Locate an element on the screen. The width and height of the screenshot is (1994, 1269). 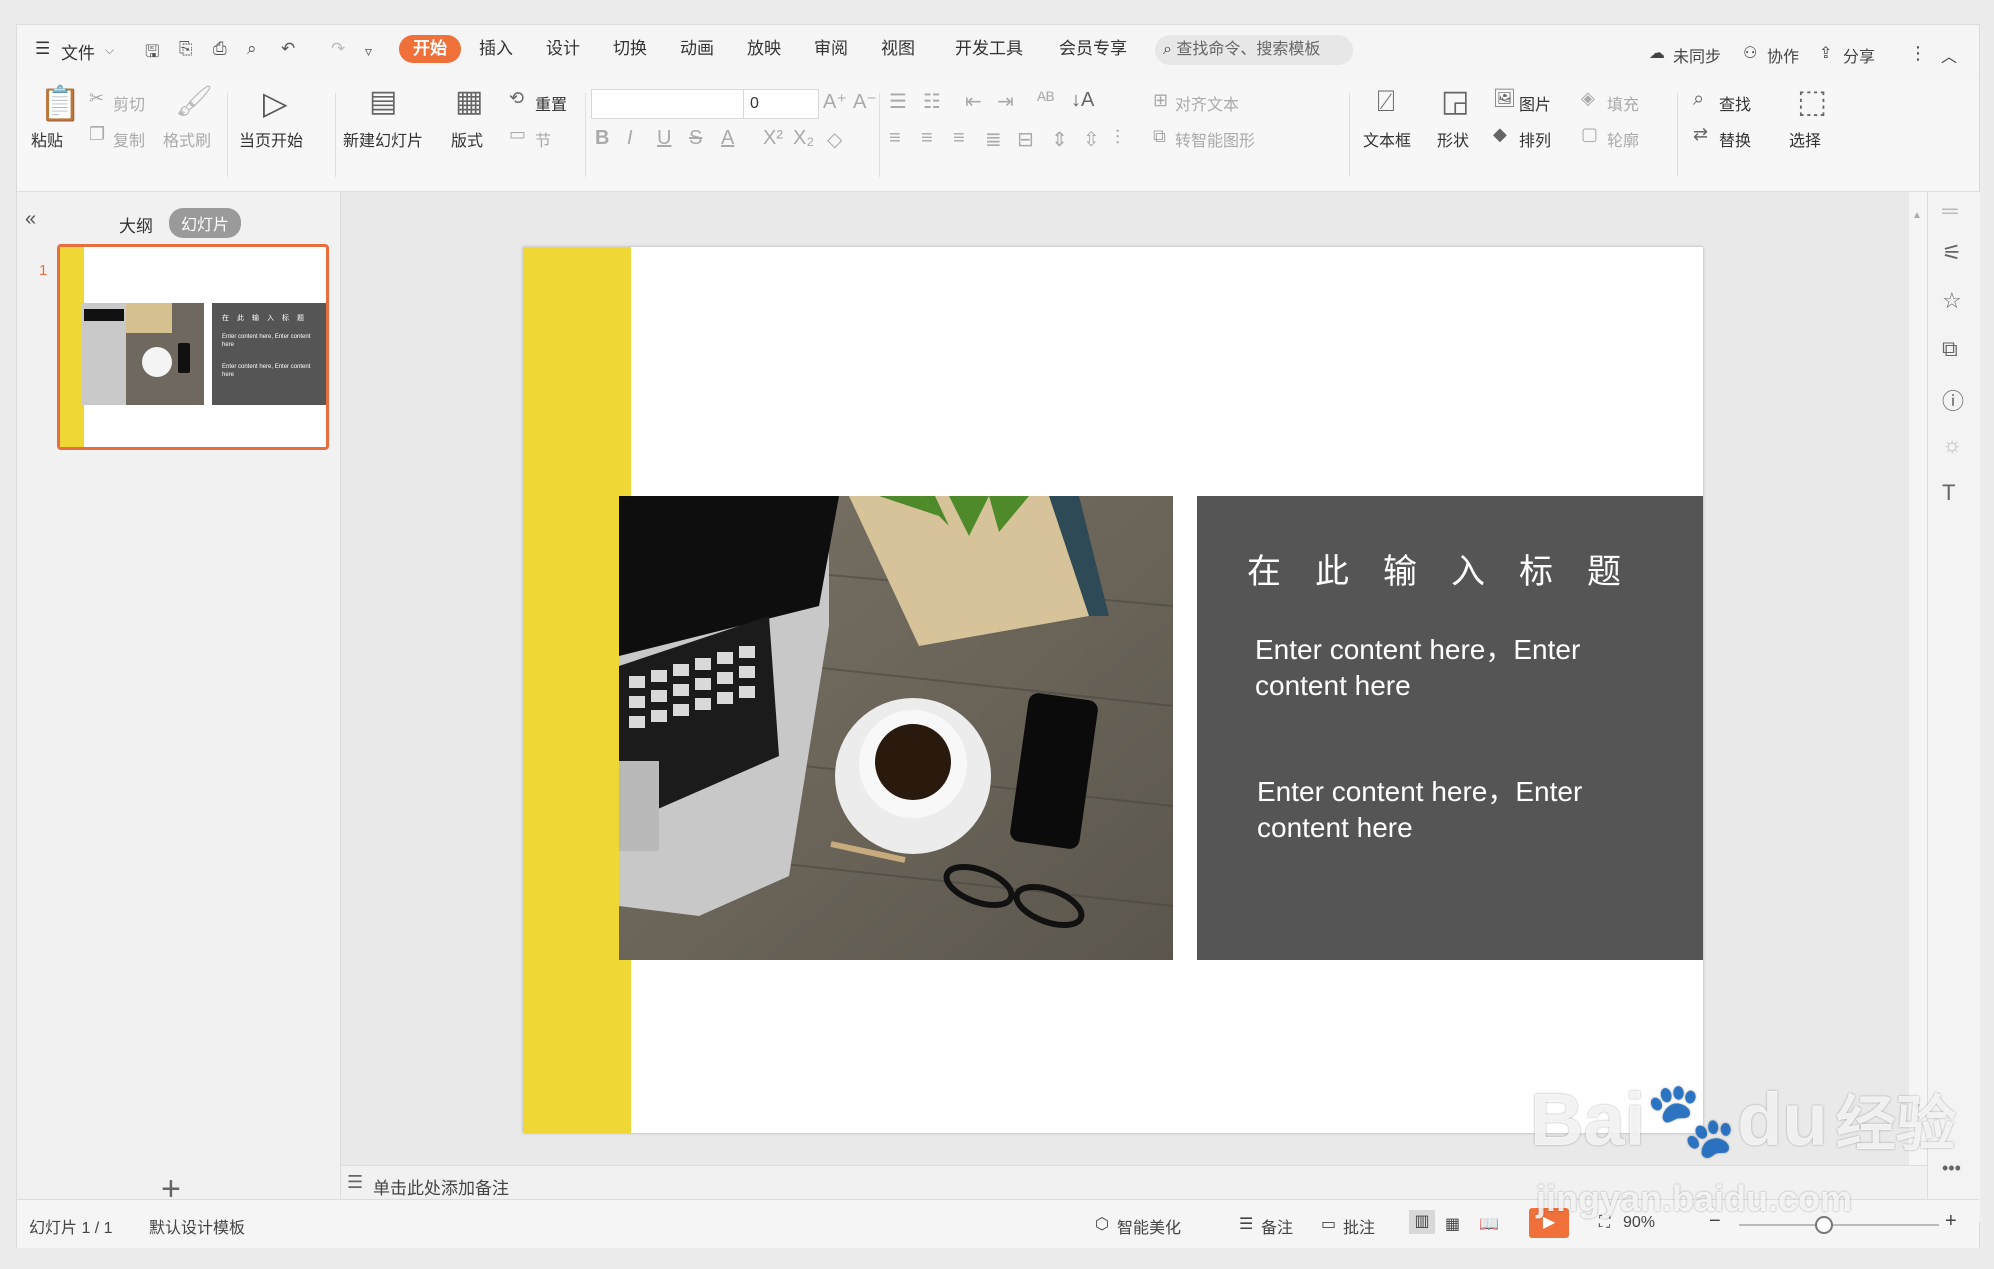
tab-slideshow: 放映 is located at coordinates (764, 49).